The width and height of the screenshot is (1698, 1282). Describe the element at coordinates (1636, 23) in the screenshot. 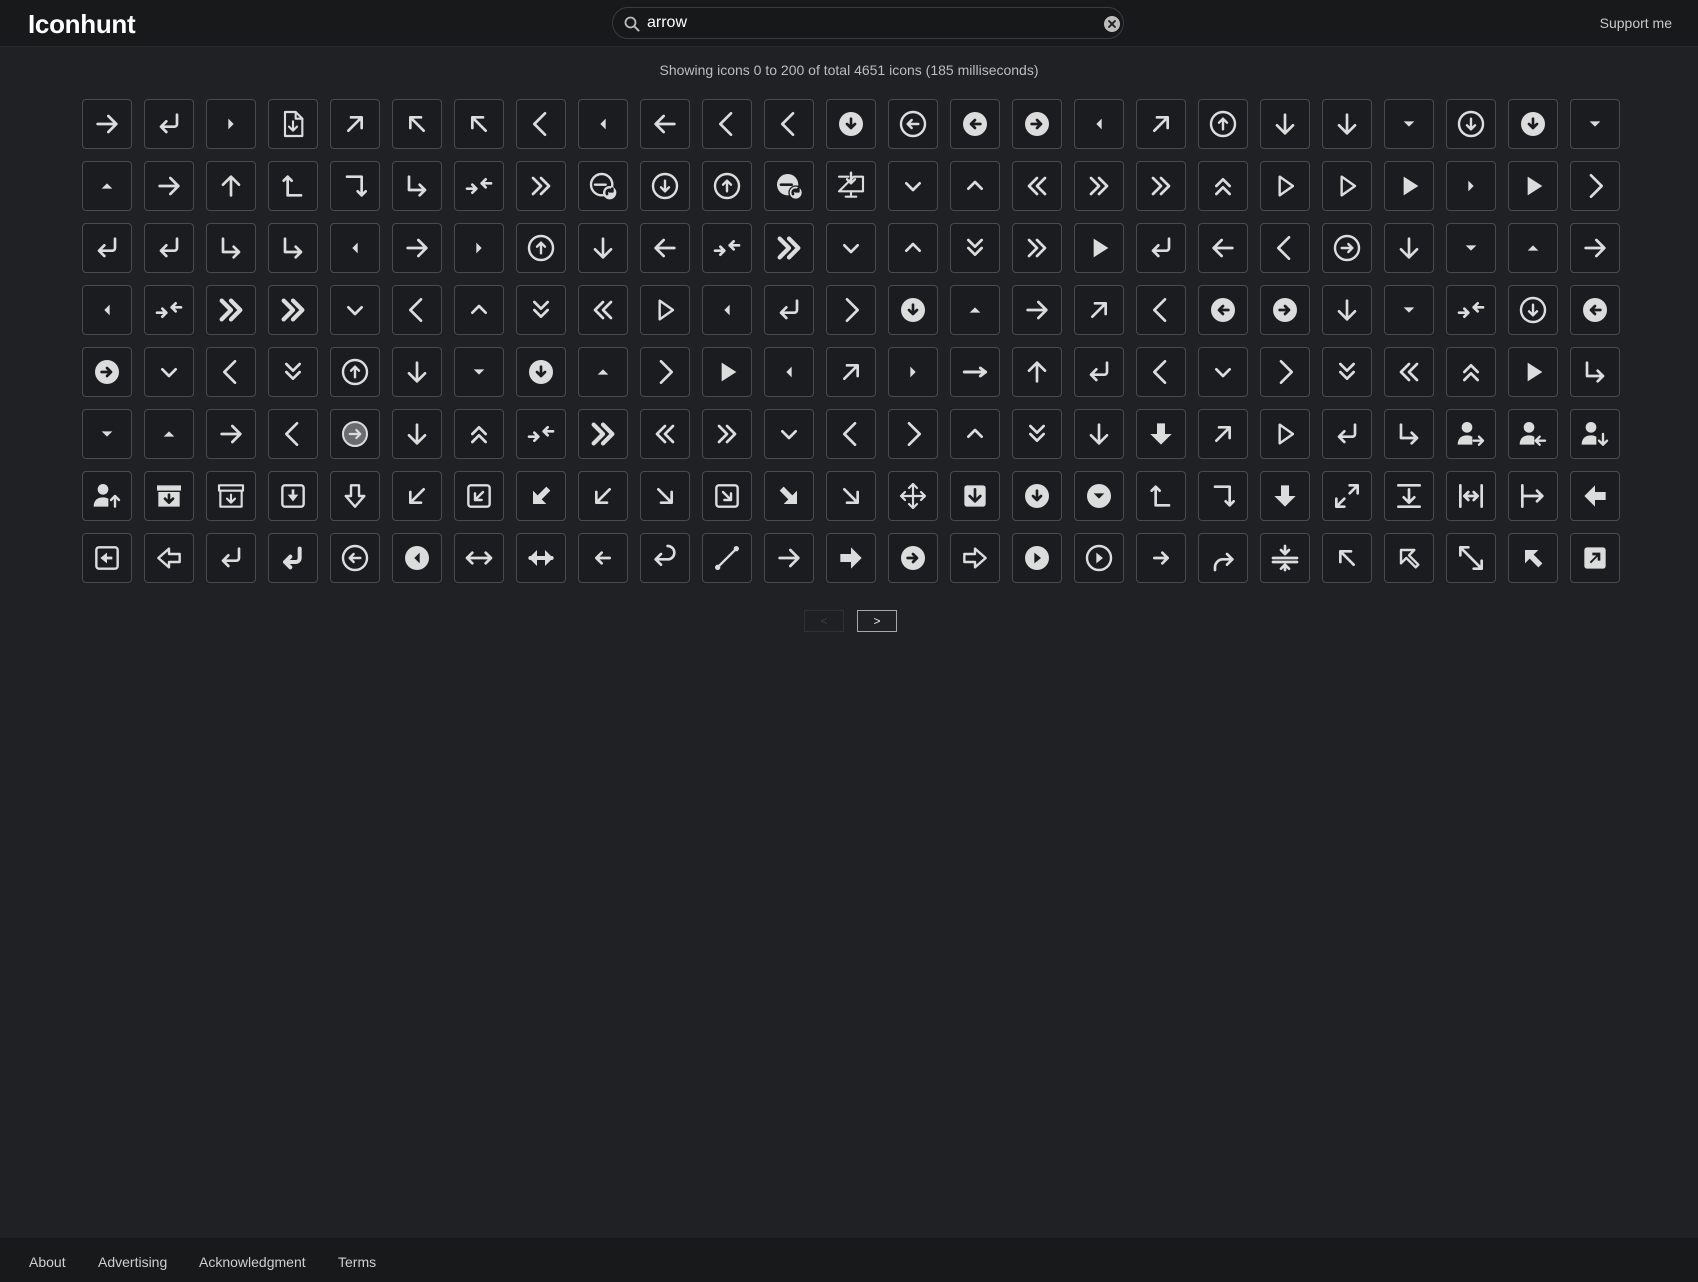

I see `support-link: Support me` at that location.